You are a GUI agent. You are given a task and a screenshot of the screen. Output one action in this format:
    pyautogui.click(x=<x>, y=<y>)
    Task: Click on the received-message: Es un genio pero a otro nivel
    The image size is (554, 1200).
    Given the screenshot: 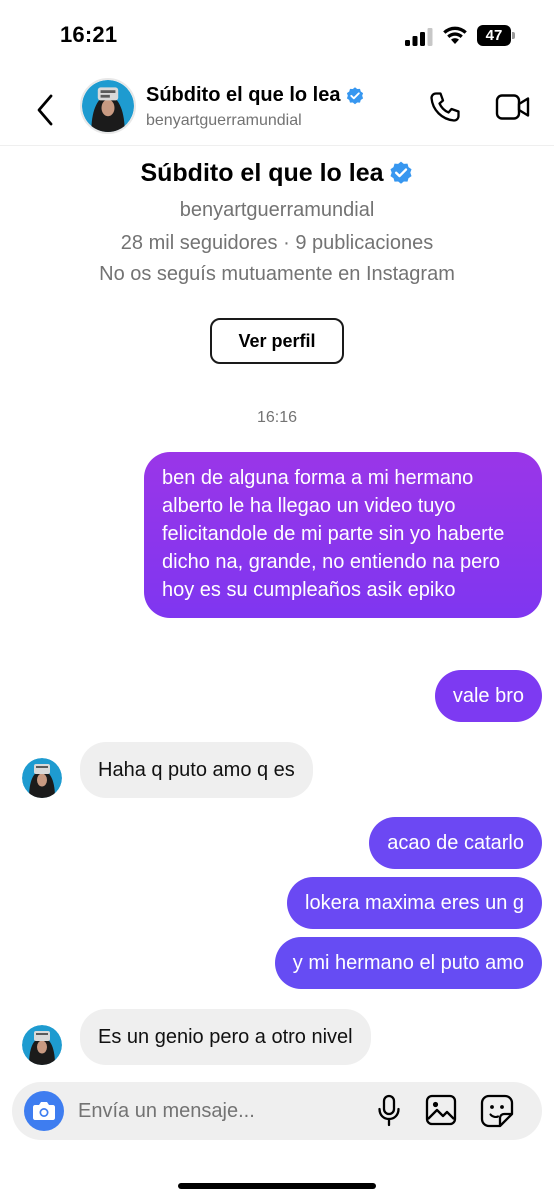 What is the action you would take?
    pyautogui.click(x=225, y=1037)
    